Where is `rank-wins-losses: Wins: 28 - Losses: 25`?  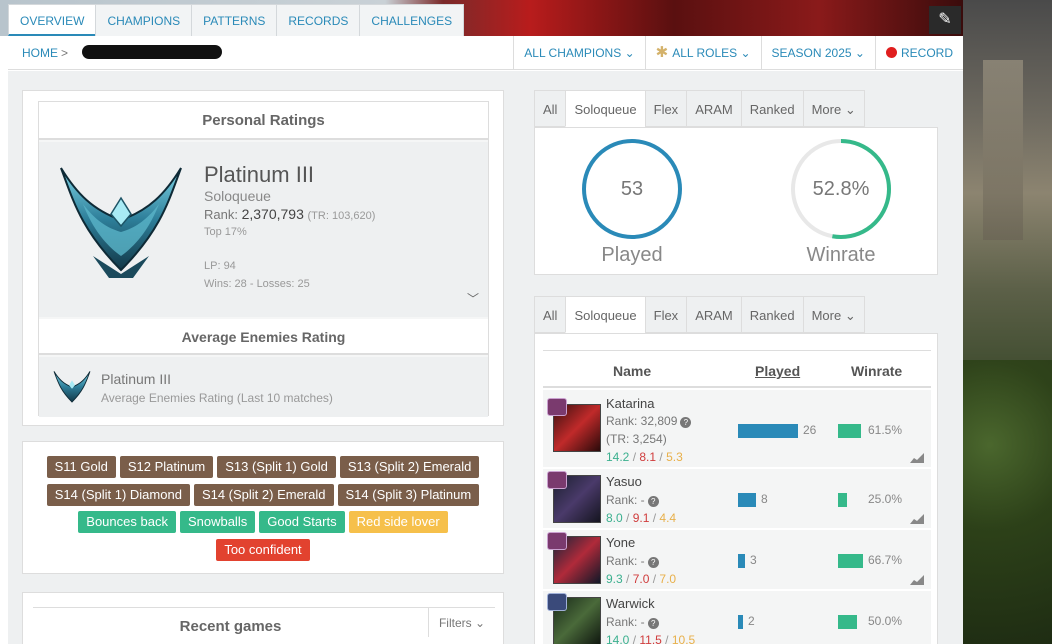
rank-wins-losses: Wins: 28 - Losses: 25 is located at coordinates (257, 284).